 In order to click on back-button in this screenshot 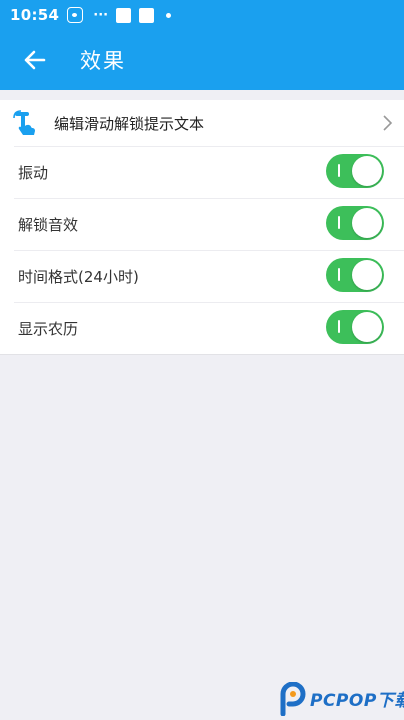, I will do `click(35, 60)`.